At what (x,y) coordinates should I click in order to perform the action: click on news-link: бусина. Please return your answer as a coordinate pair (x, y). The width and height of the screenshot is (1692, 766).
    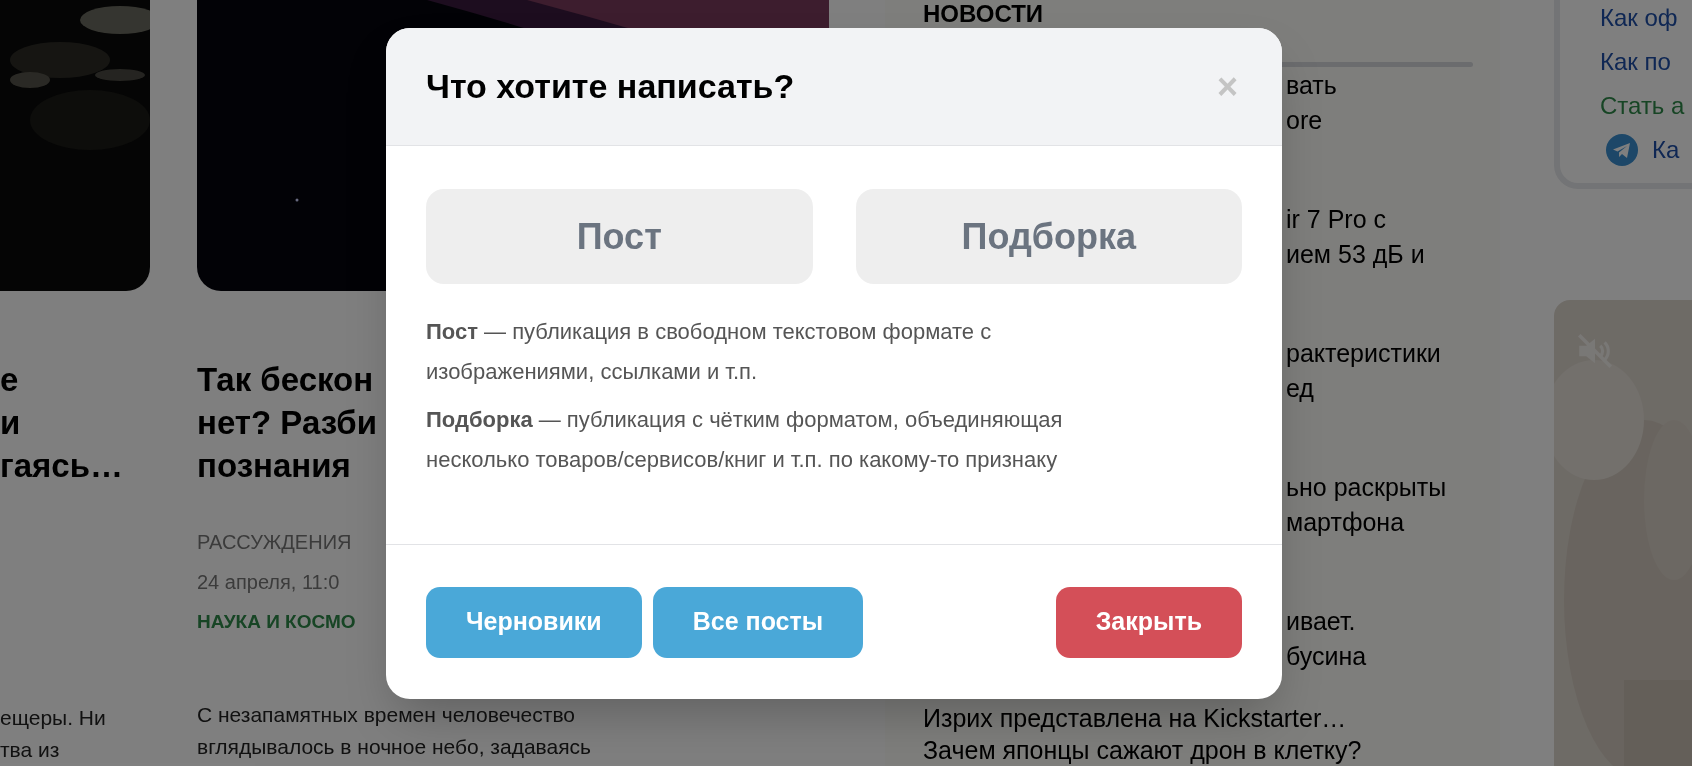
    Looking at the image, I should click on (1393, 656).